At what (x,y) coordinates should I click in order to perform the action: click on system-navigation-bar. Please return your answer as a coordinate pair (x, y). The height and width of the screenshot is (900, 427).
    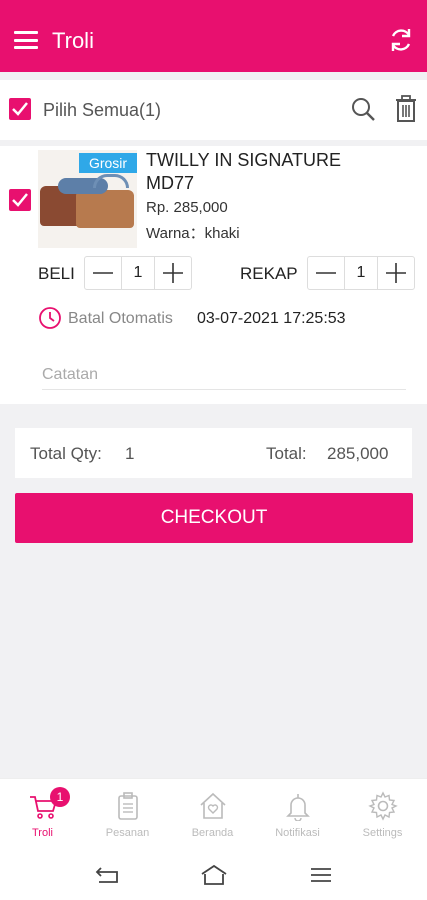
    Looking at the image, I should click on (213, 875).